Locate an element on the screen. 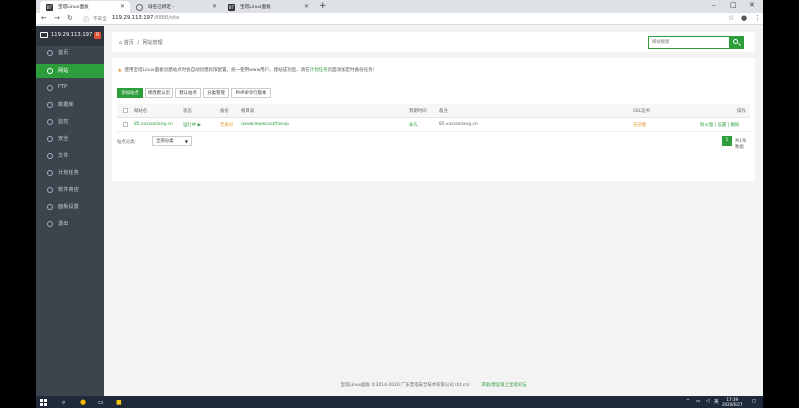  browser-tab-domain: 域名已绑定 - ✕ is located at coordinates (176, 7).